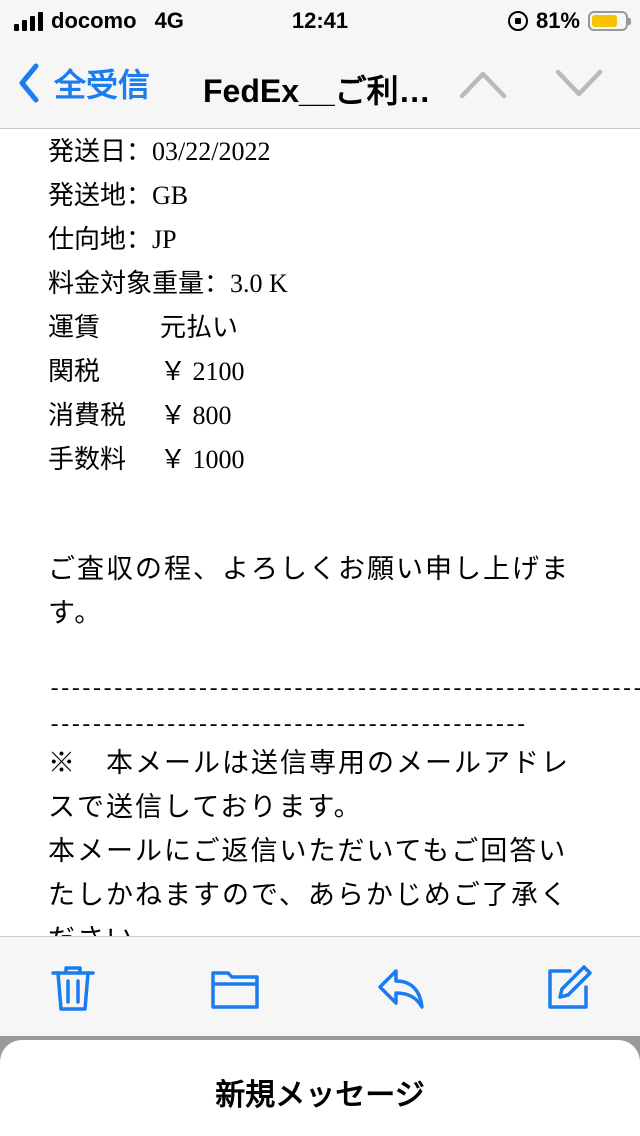  I want to click on charge-label: 運賃, so click(74, 327).